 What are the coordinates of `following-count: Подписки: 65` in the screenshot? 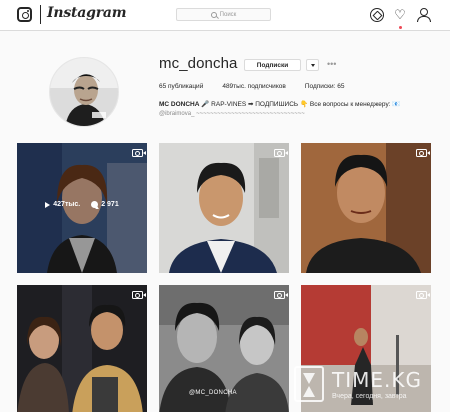 It's located at (325, 86).